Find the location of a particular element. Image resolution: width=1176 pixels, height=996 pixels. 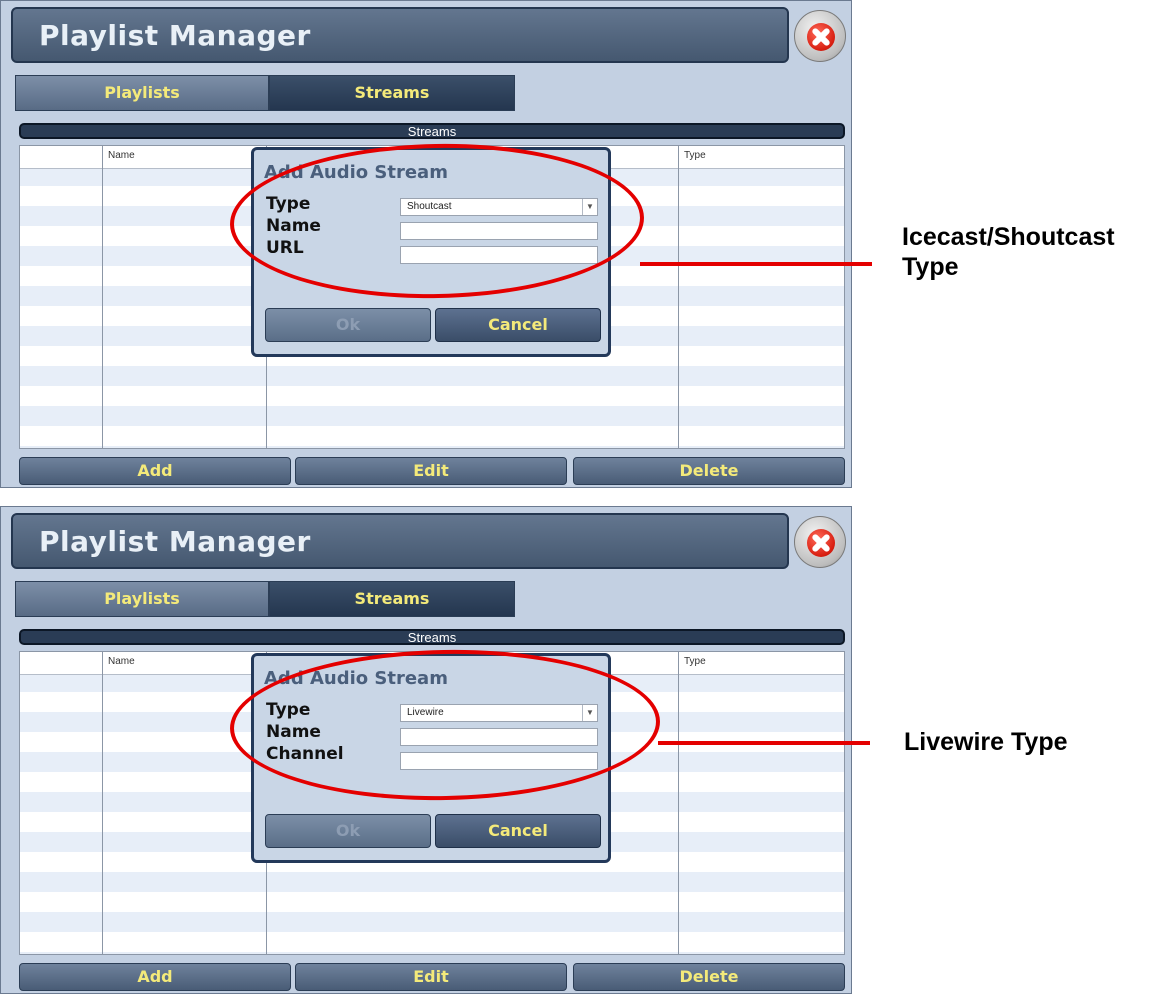

annotation-livewire: Livewire Type is located at coordinates (986, 742).